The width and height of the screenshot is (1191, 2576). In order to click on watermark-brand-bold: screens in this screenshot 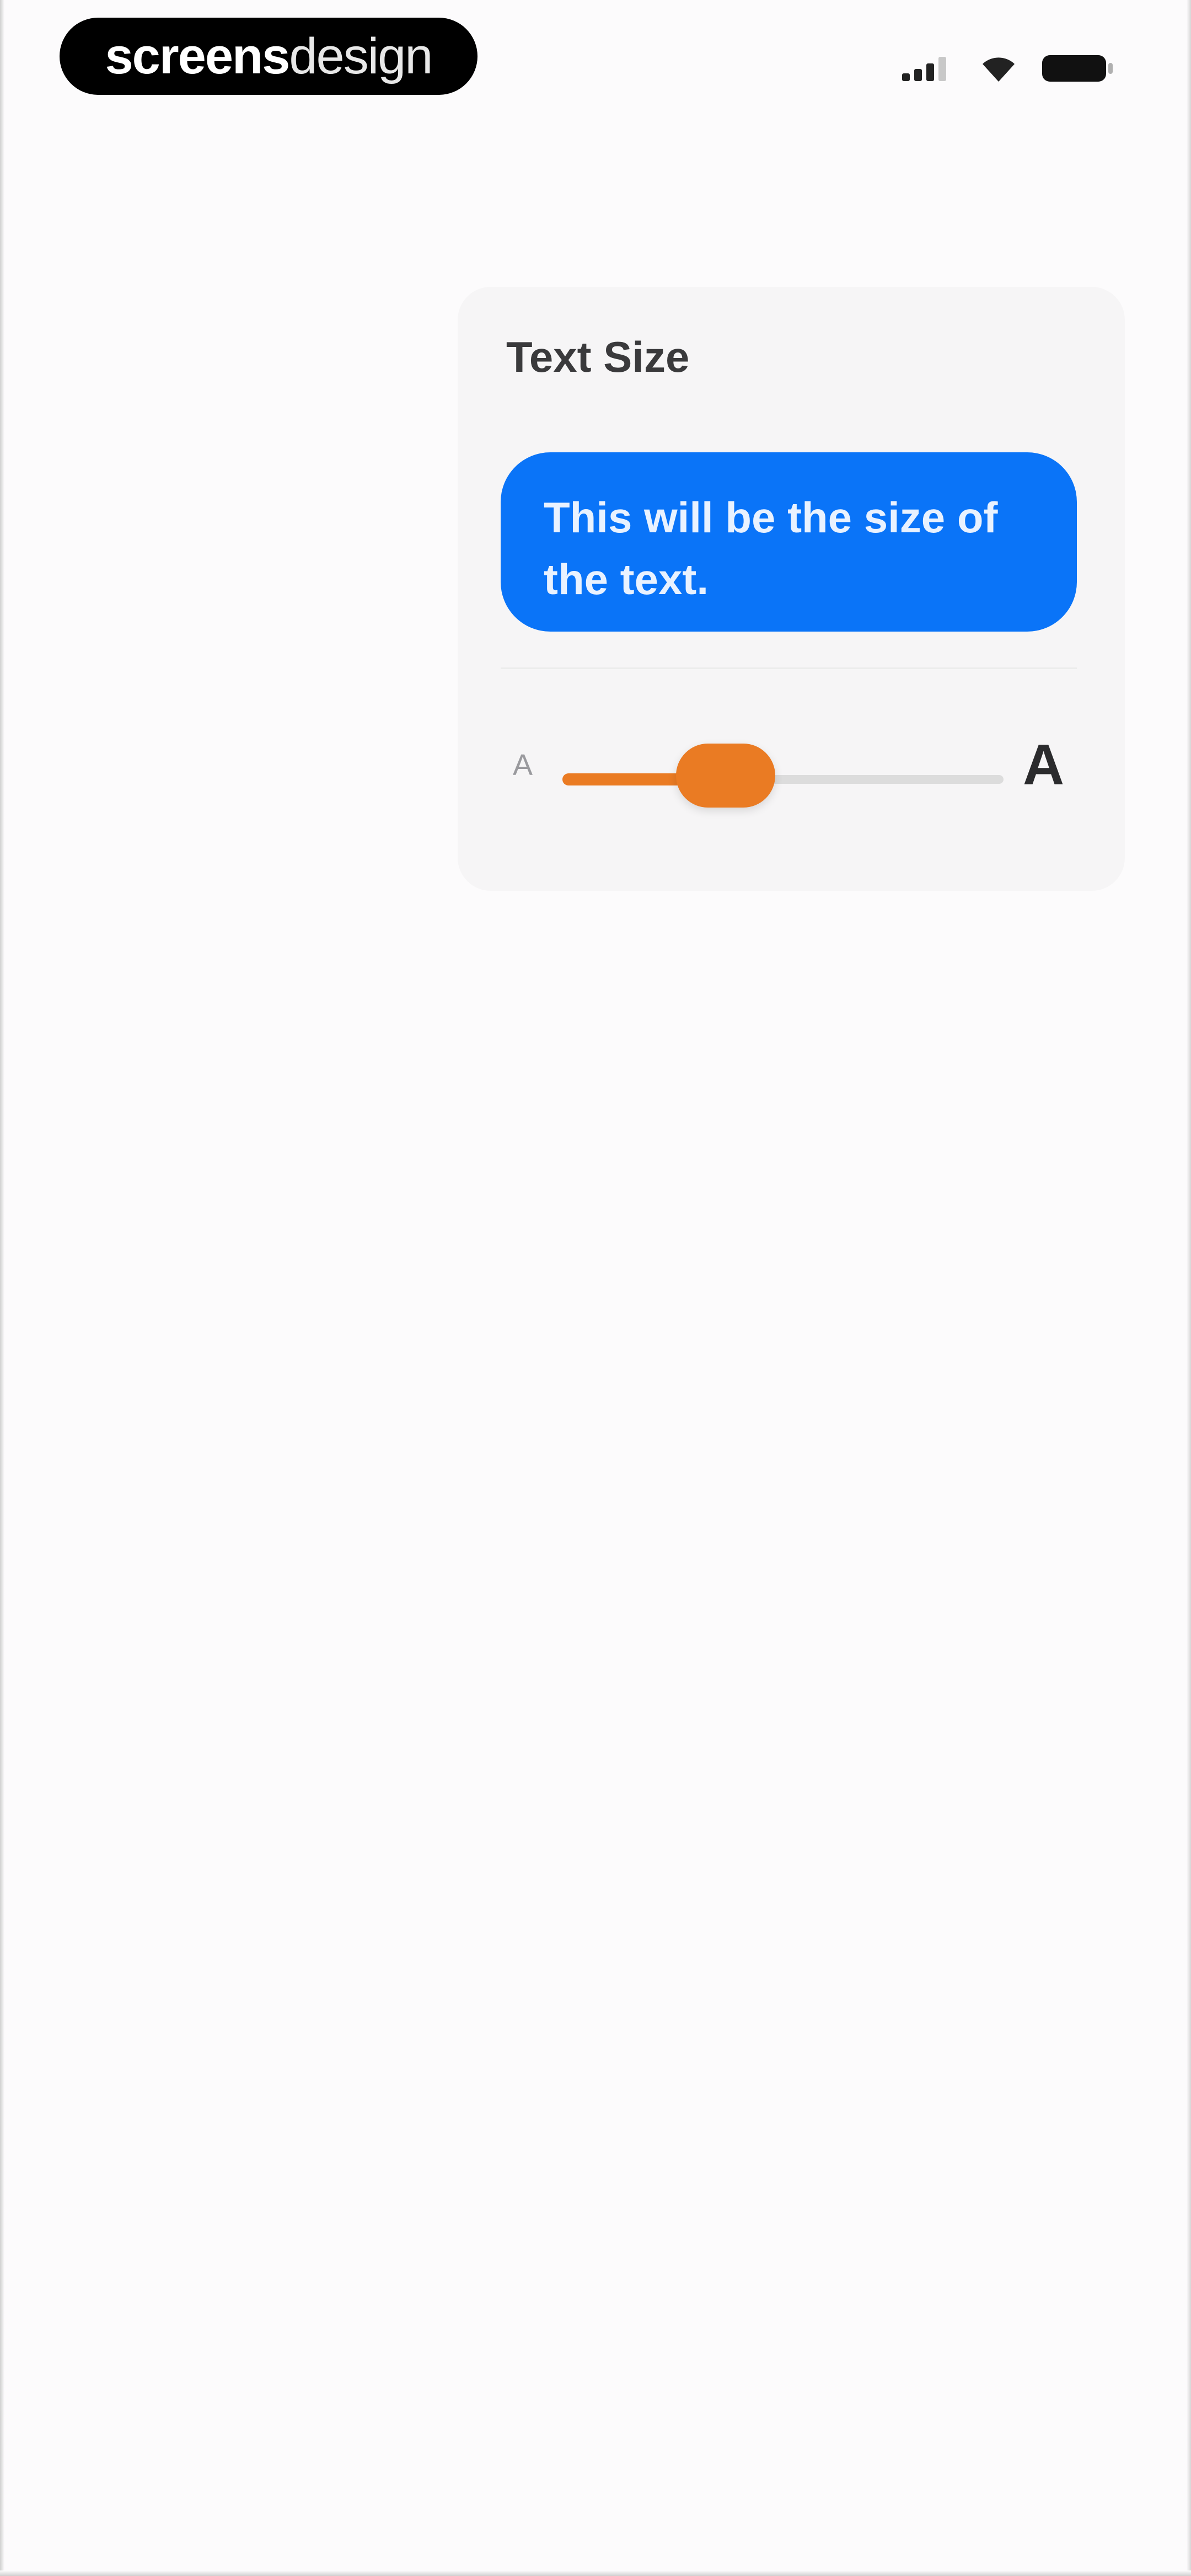, I will do `click(198, 56)`.